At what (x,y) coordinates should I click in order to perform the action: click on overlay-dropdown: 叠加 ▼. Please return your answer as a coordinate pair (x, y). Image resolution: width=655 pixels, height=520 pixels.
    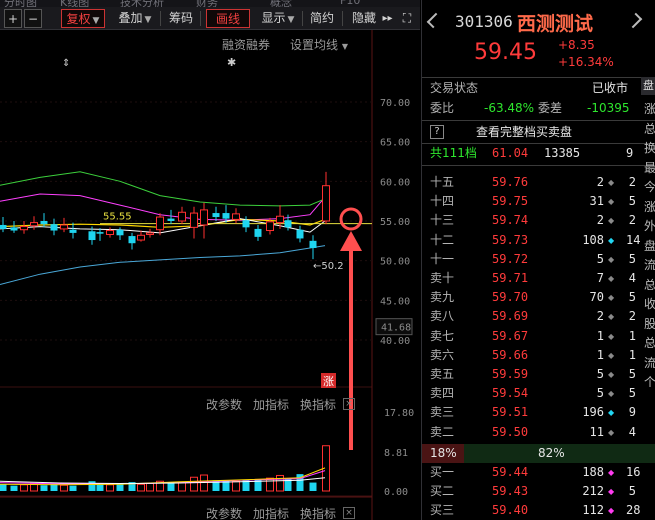
    Looking at the image, I should click on (135, 18).